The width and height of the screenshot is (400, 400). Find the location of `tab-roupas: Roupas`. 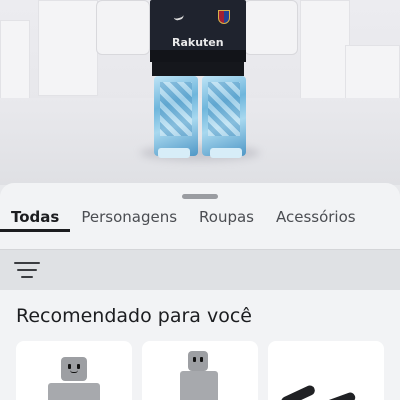

tab-roupas: Roupas is located at coordinates (226, 218).